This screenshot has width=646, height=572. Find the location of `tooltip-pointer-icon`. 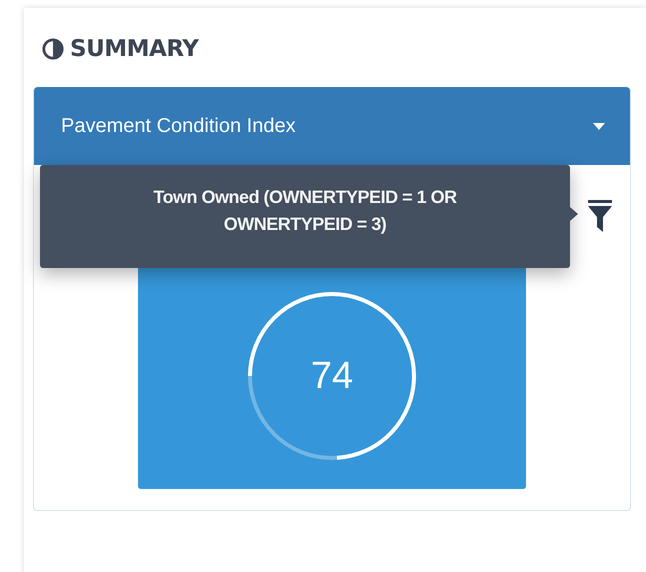

tooltip-pointer-icon is located at coordinates (574, 214).